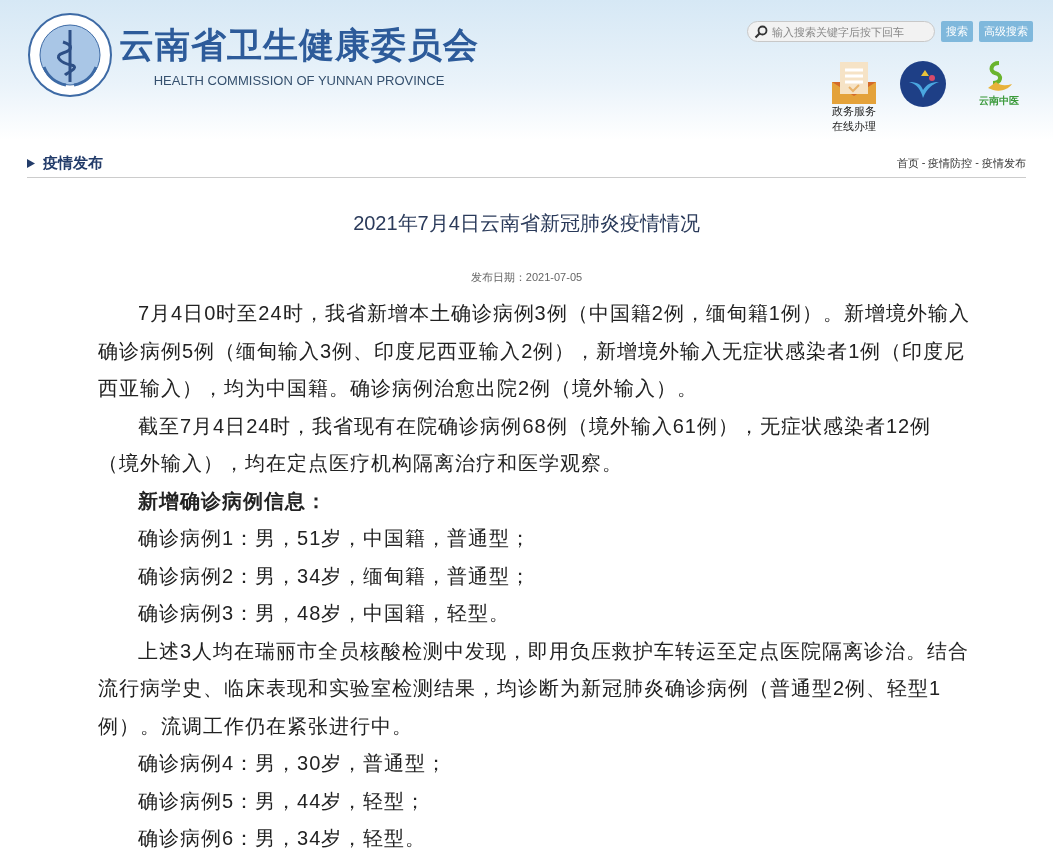  Describe the element at coordinates (282, 838) in the screenshot. I see `paragraph: 确诊病例6：男，34岁，轻型。` at that location.